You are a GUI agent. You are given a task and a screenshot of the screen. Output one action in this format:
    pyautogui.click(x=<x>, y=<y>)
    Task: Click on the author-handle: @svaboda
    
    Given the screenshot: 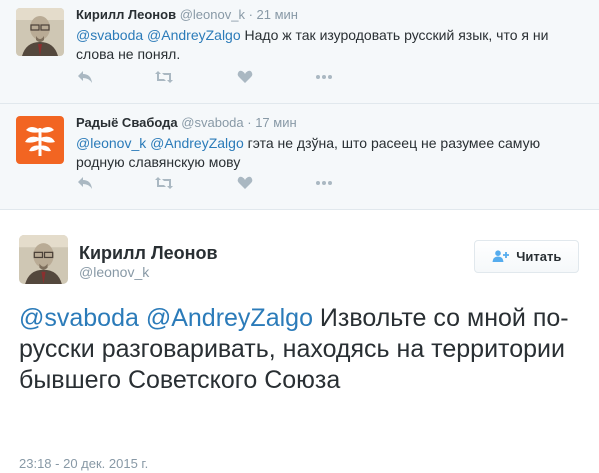 What is the action you would take?
    pyautogui.click(x=212, y=122)
    